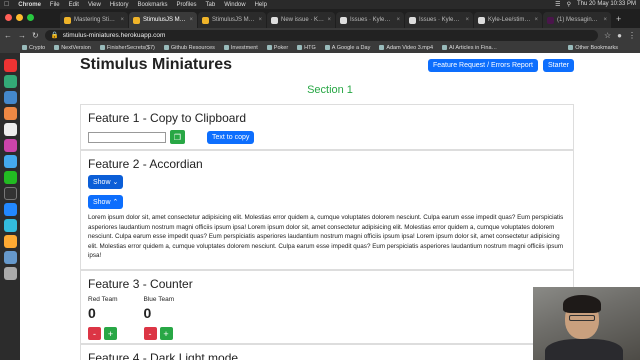  What do you see at coordinates (321, 35) in the screenshot?
I see `address-bar: 🔒 stimulus-miniatures.herokuapp.com` at bounding box center [321, 35].